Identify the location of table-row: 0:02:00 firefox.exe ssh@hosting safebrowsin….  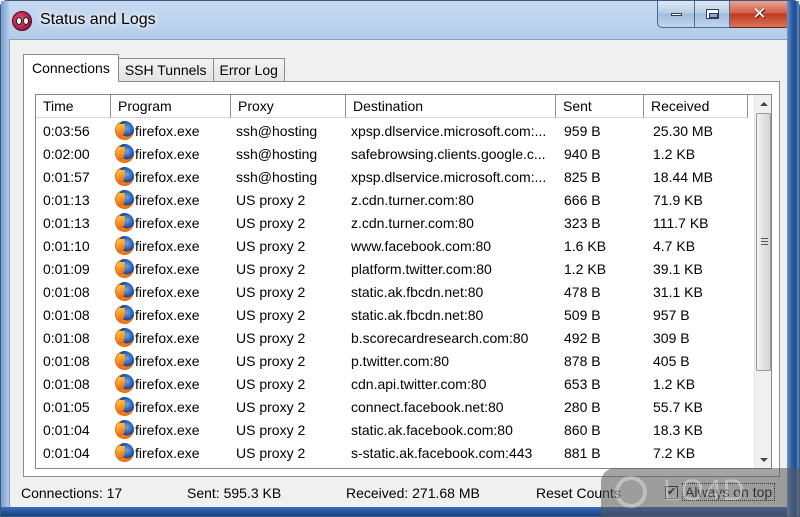
(395, 153).